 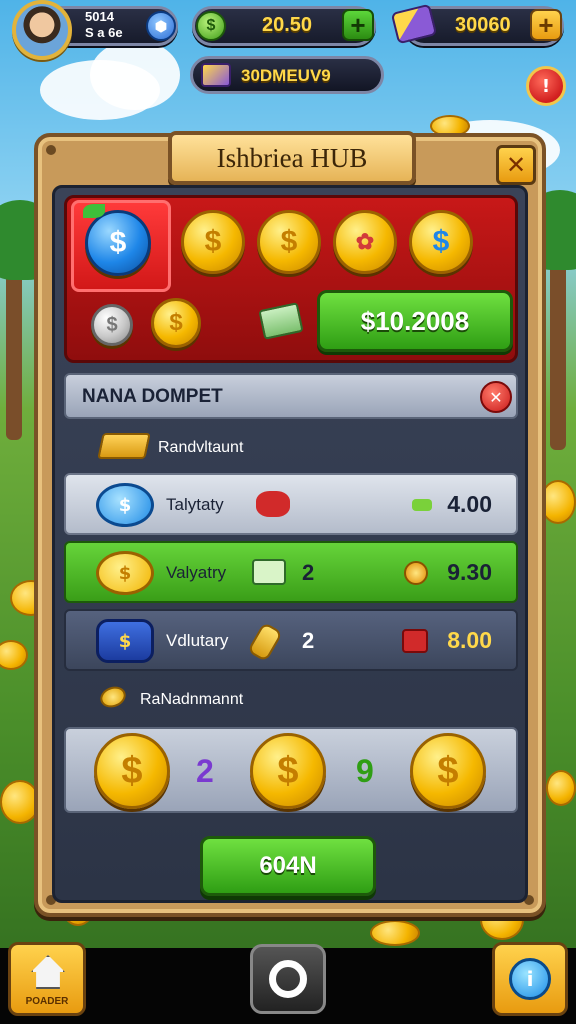 I want to click on shield-icon: ⬢, so click(x=161, y=26).